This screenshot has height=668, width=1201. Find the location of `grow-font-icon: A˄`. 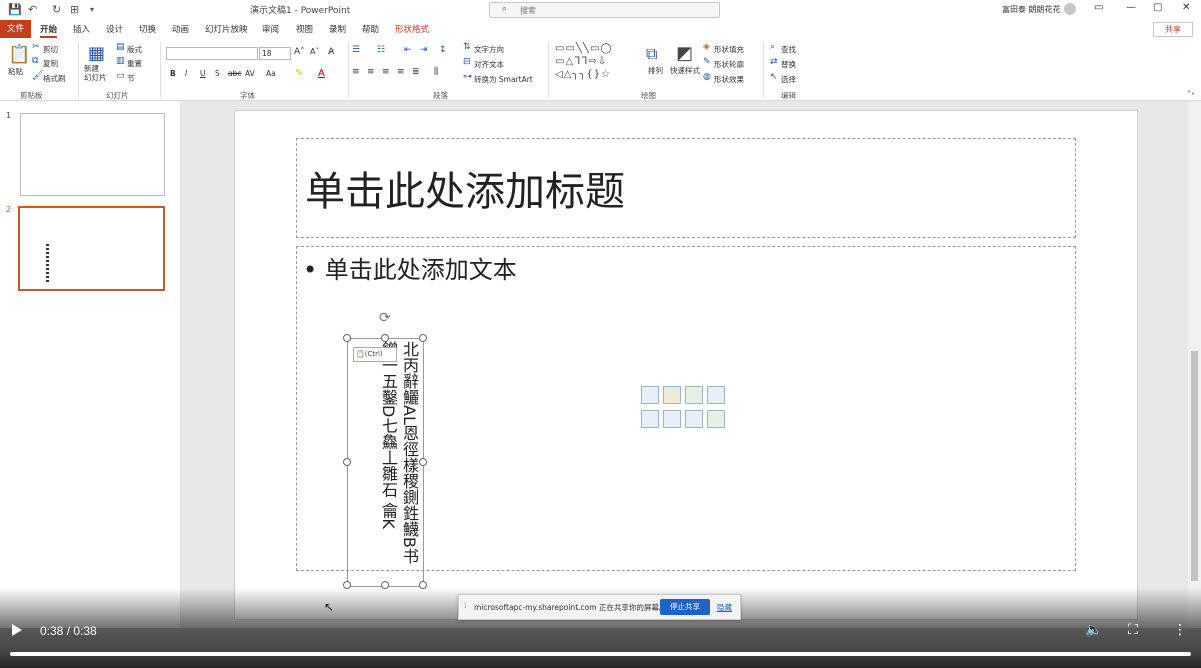

grow-font-icon: A˄ is located at coordinates (299, 52).